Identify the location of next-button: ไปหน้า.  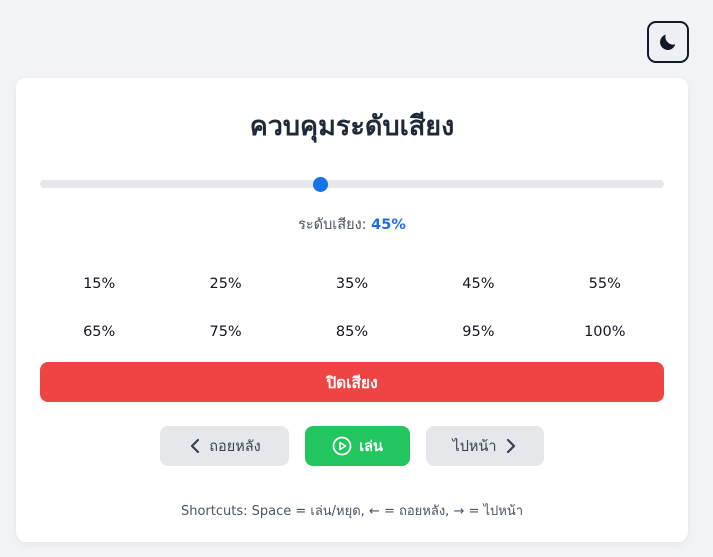
(485, 446).